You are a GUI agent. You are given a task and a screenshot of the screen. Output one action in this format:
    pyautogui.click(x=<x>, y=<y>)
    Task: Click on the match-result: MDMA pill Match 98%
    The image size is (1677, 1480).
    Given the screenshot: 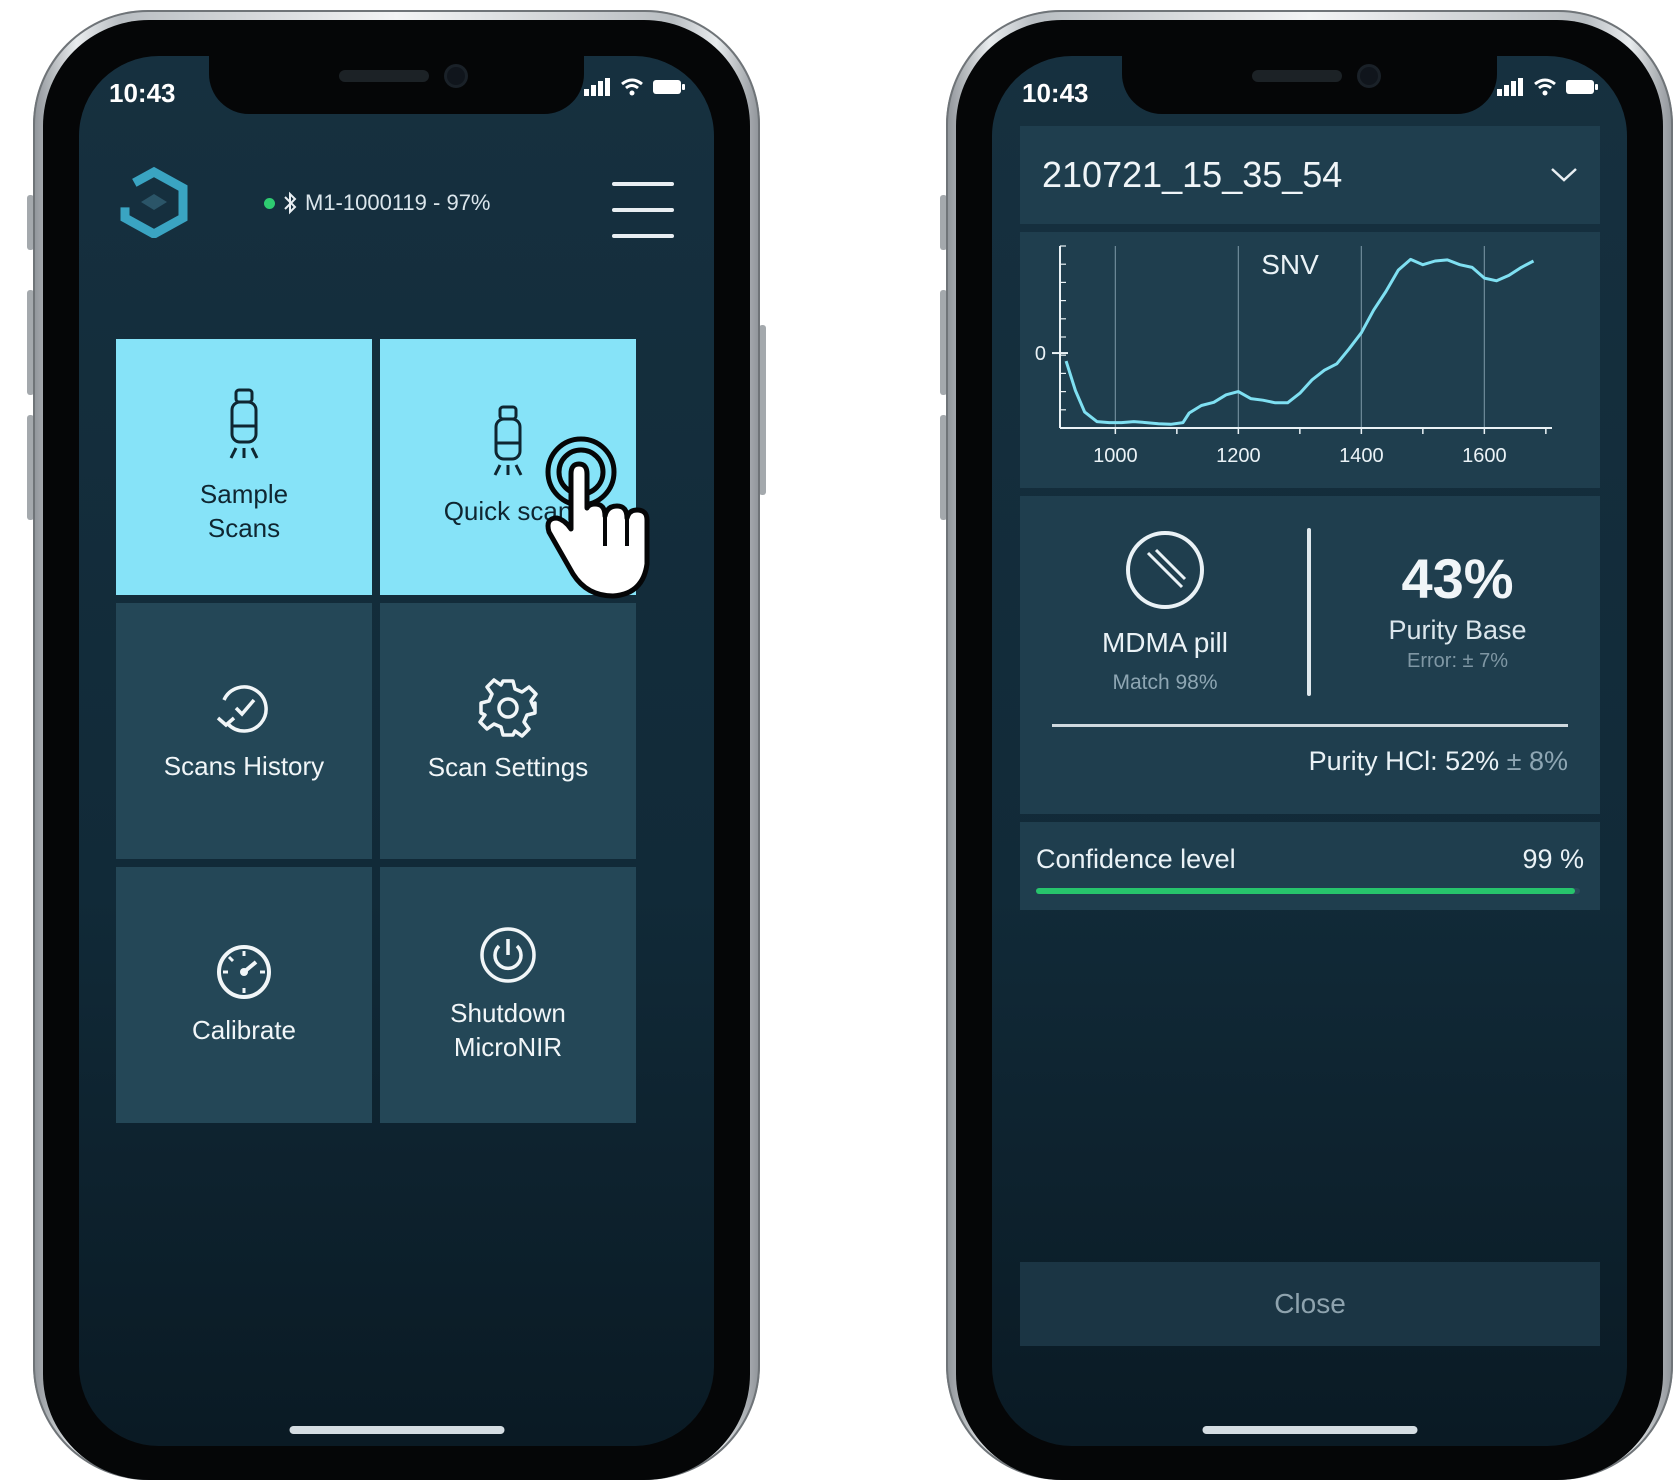 What is the action you would take?
    pyautogui.click(x=1165, y=611)
    